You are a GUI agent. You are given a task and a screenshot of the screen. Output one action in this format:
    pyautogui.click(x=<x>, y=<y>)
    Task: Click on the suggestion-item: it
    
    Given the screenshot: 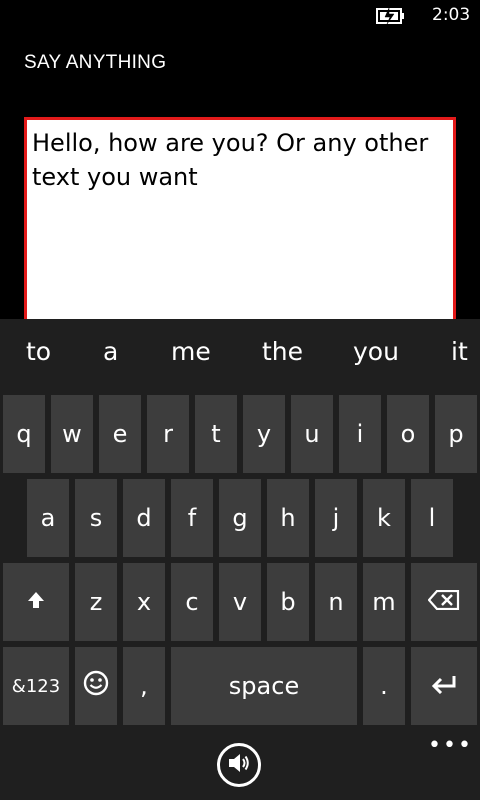 What is the action you would take?
    pyautogui.click(x=459, y=351)
    